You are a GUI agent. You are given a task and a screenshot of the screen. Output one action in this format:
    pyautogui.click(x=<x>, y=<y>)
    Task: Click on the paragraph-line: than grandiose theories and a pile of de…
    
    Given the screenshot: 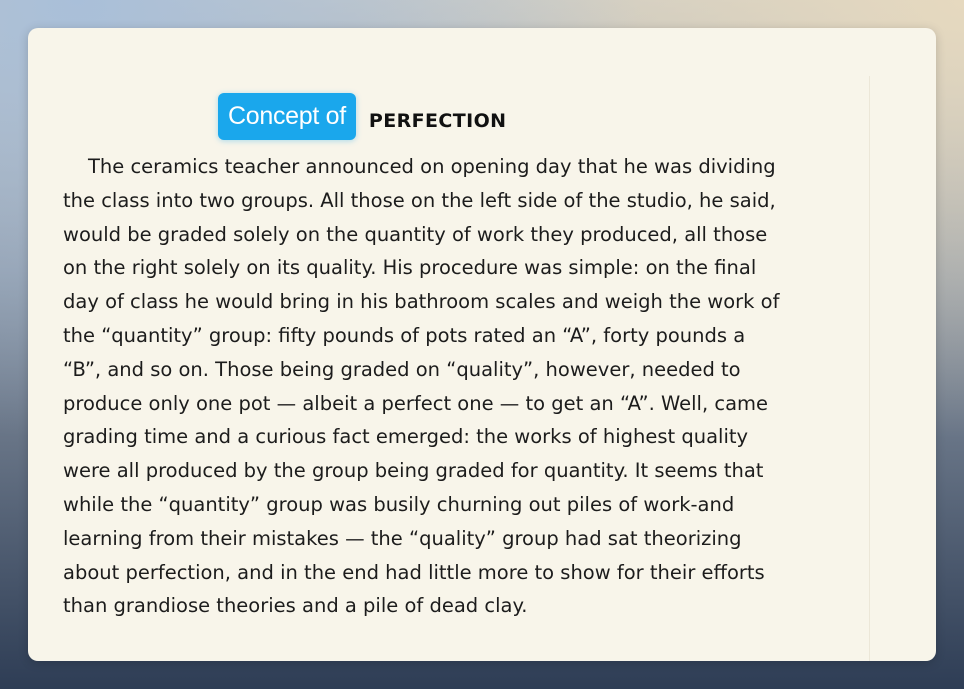 What is the action you would take?
    pyautogui.click(x=295, y=606)
    